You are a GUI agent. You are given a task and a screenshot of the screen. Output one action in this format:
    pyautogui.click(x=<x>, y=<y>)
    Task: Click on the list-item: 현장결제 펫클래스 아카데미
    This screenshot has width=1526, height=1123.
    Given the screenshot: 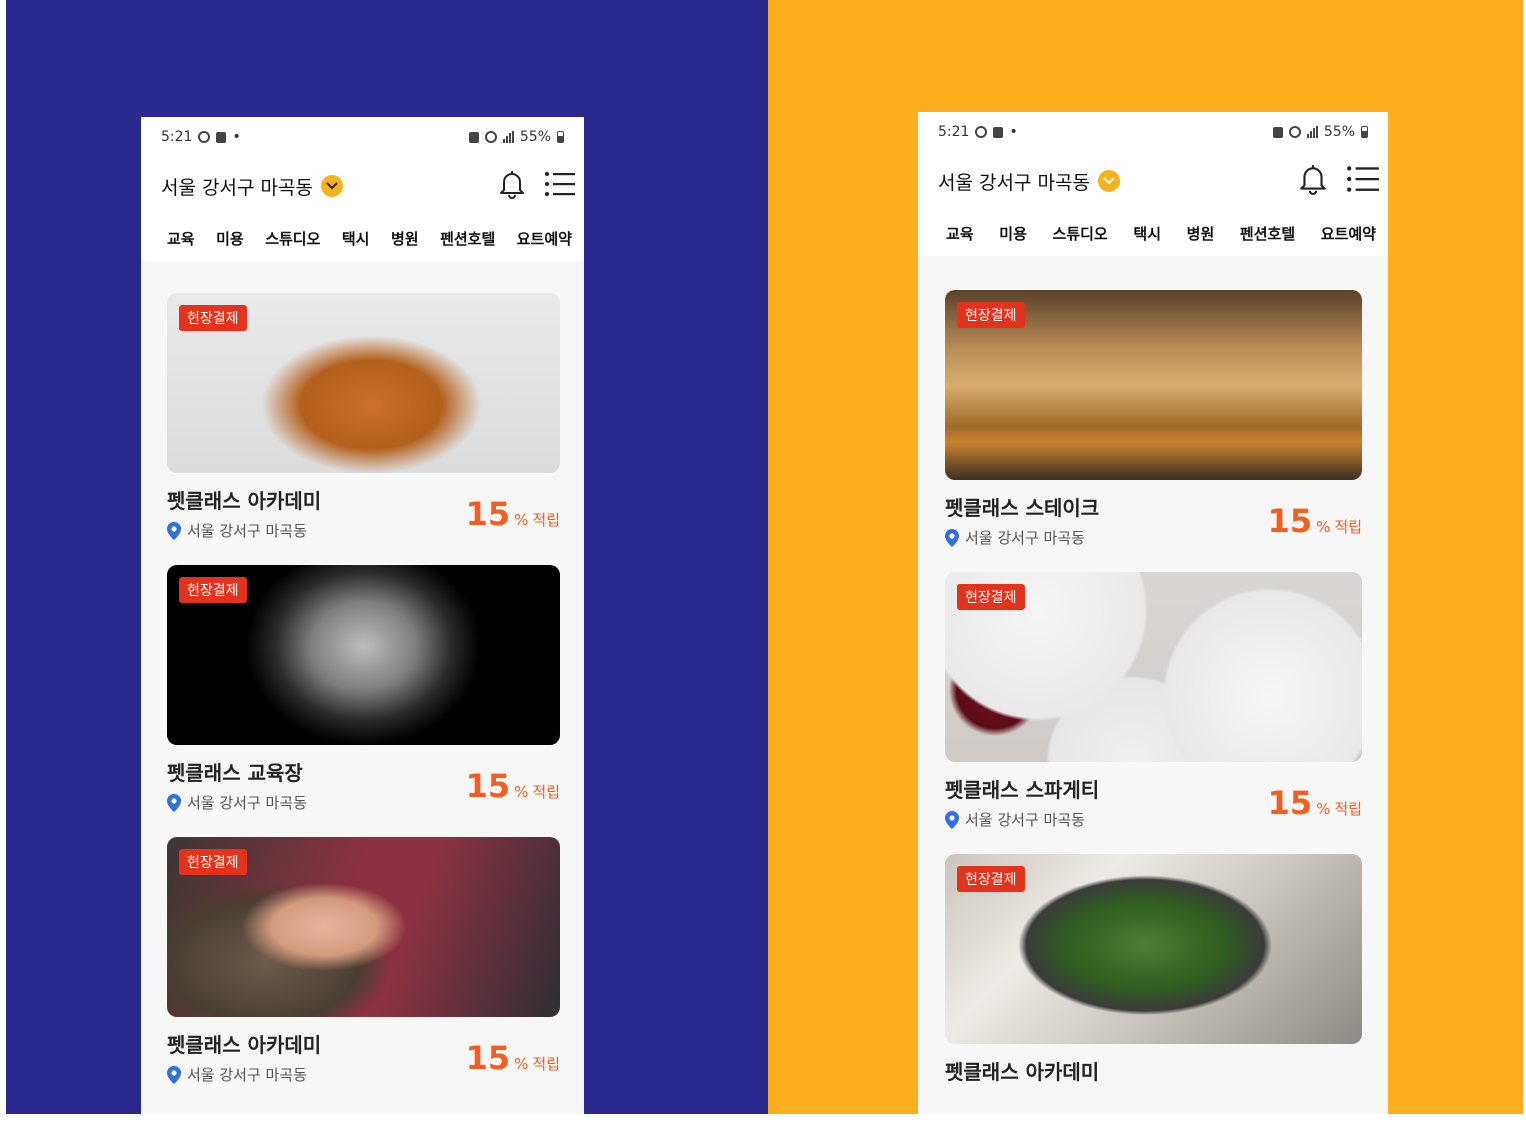 What is the action you would take?
    pyautogui.click(x=1153, y=969)
    